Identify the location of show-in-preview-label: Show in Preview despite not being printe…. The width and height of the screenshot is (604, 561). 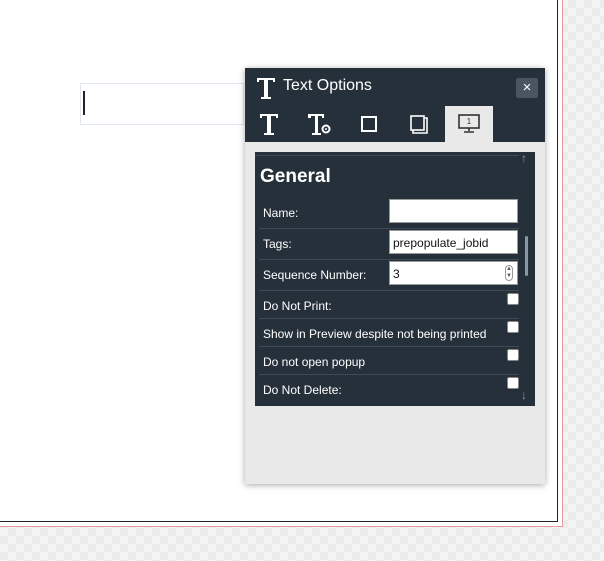
(375, 334).